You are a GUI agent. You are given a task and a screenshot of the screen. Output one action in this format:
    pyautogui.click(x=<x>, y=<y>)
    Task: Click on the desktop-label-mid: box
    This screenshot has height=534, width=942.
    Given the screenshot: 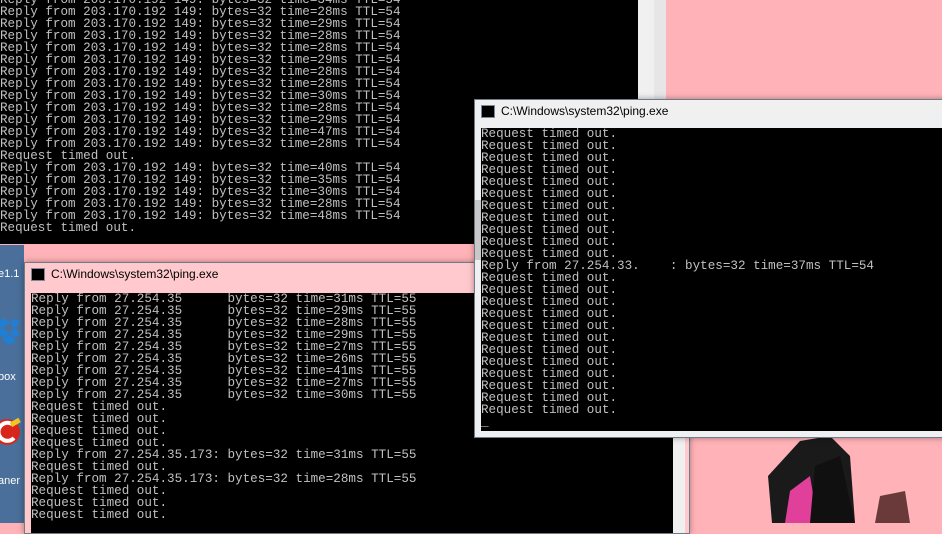 What is the action you would take?
    pyautogui.click(x=8, y=377)
    